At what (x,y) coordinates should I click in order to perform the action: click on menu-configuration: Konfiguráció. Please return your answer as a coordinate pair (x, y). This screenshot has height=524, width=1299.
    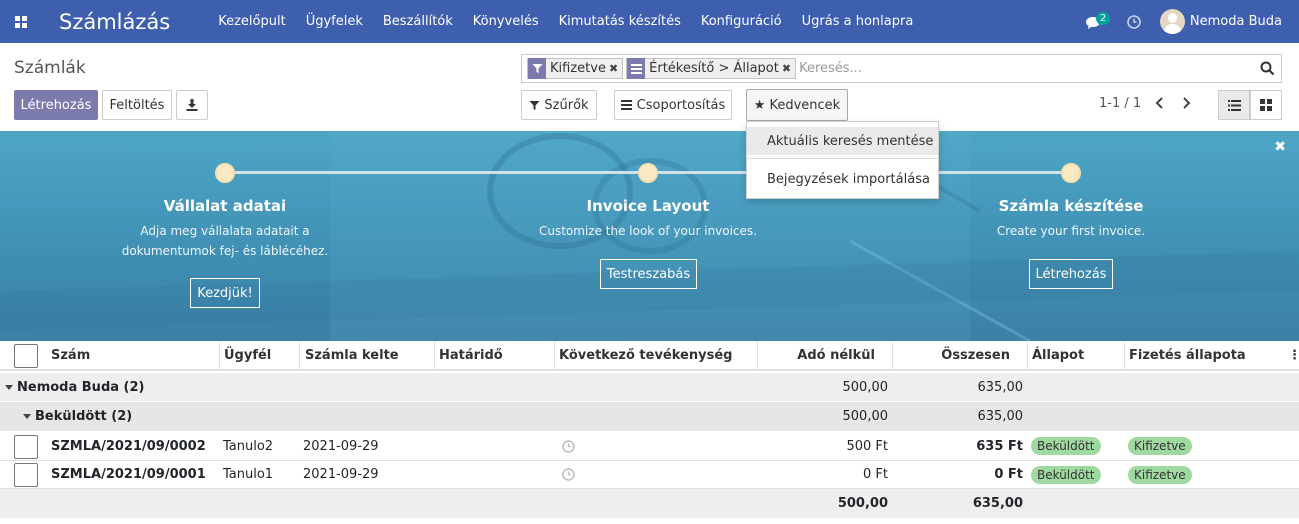
    Looking at the image, I should click on (741, 21).